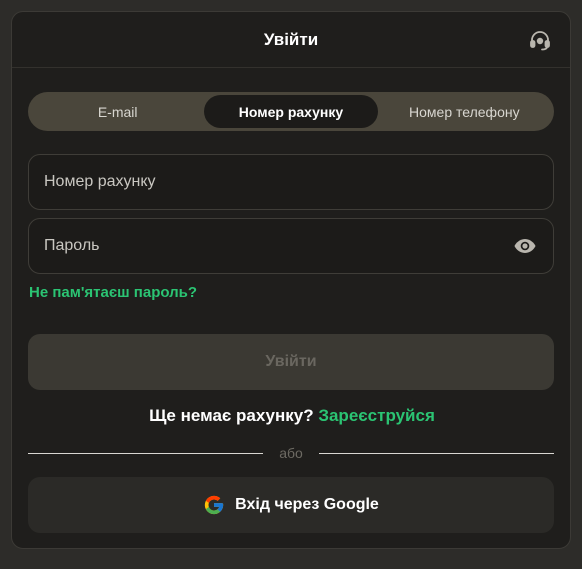 The height and width of the screenshot is (569, 582). I want to click on tab-account-number: Номер рахунку, so click(291, 111).